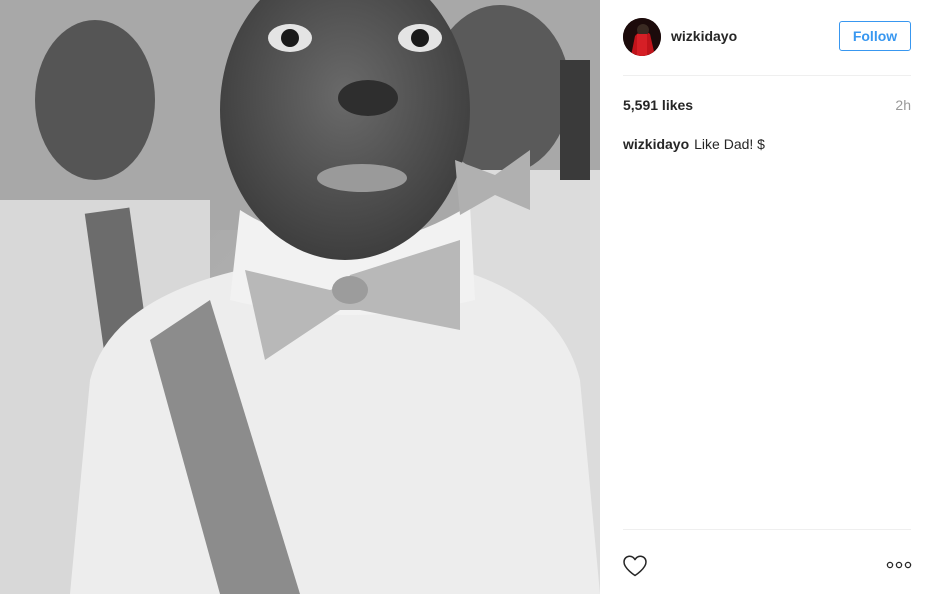 The image size is (932, 594). What do you see at coordinates (767, 529) in the screenshot?
I see `actions-divider` at bounding box center [767, 529].